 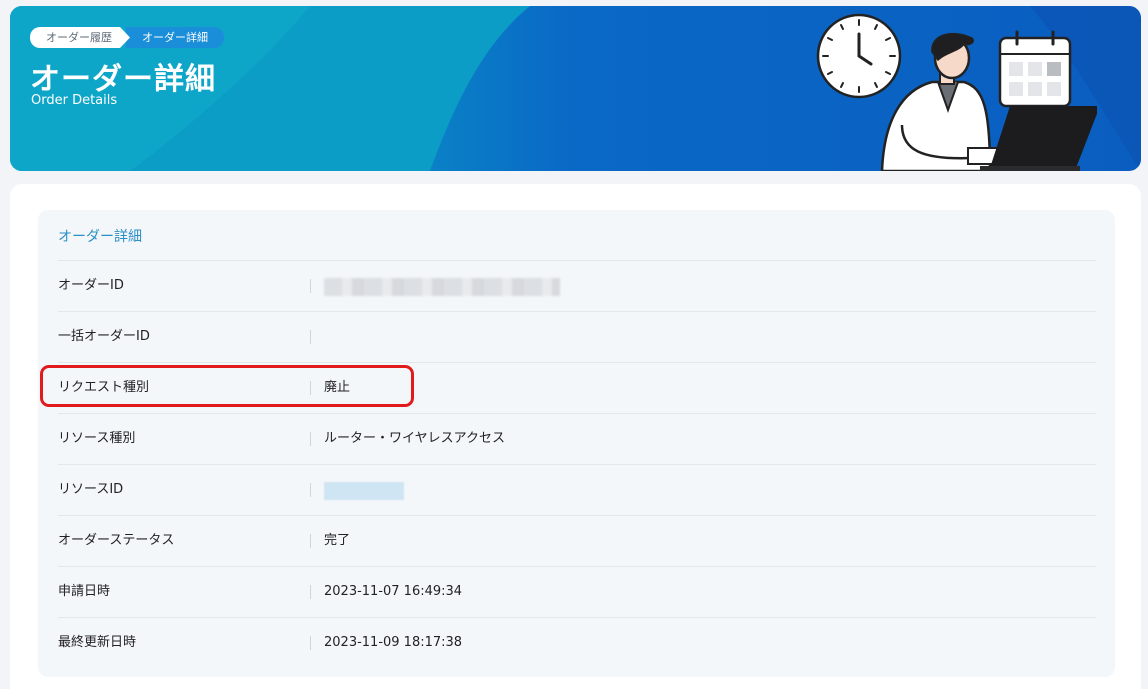 What do you see at coordinates (364, 491) in the screenshot?
I see `resource-id-redacted` at bounding box center [364, 491].